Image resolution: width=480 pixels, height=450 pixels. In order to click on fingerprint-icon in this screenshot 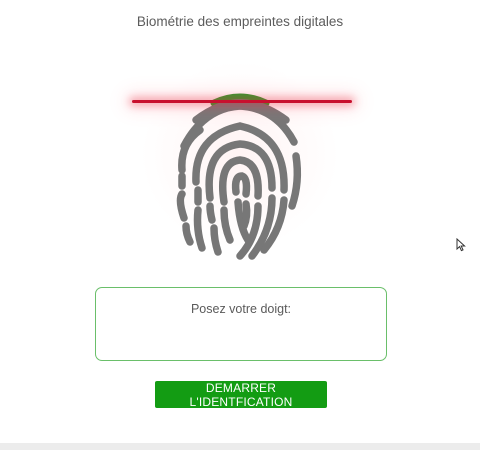, I will do `click(239, 176)`.